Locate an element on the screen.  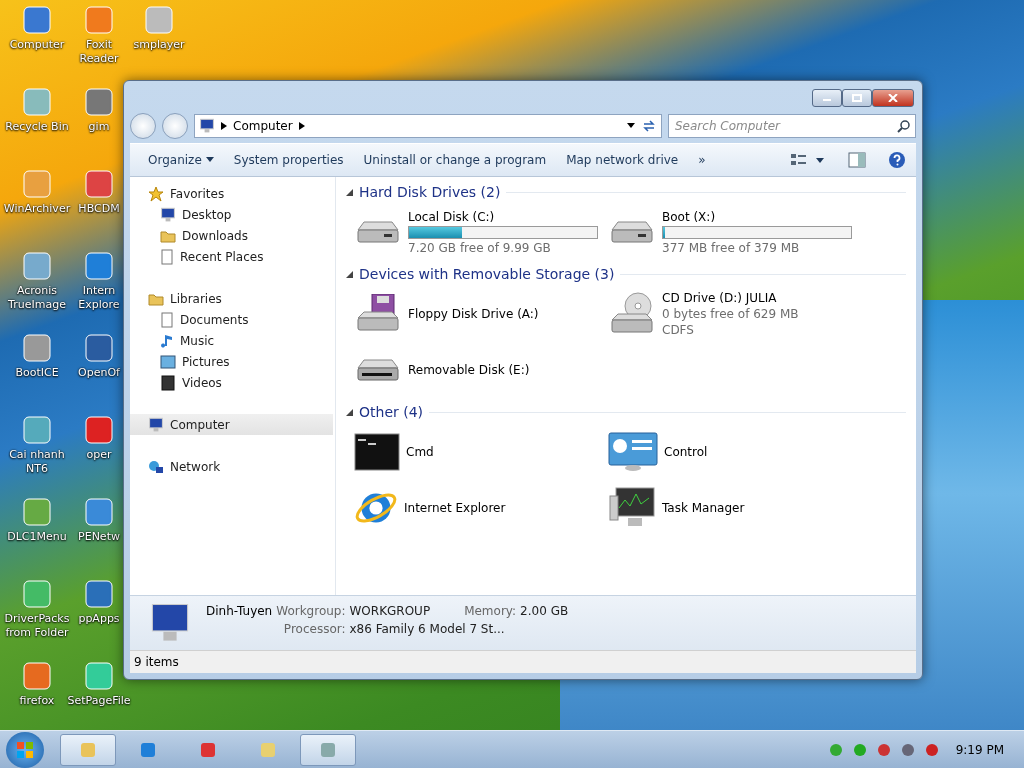
sidebar-item: Computer is located at coordinates (231, 424).